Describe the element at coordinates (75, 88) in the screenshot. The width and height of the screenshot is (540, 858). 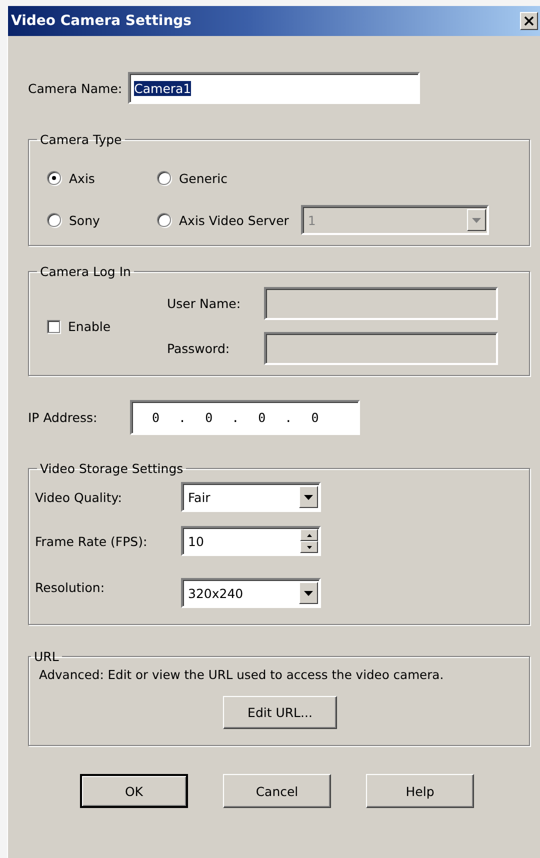
I see `camera-name-label: Camera Name:` at that location.